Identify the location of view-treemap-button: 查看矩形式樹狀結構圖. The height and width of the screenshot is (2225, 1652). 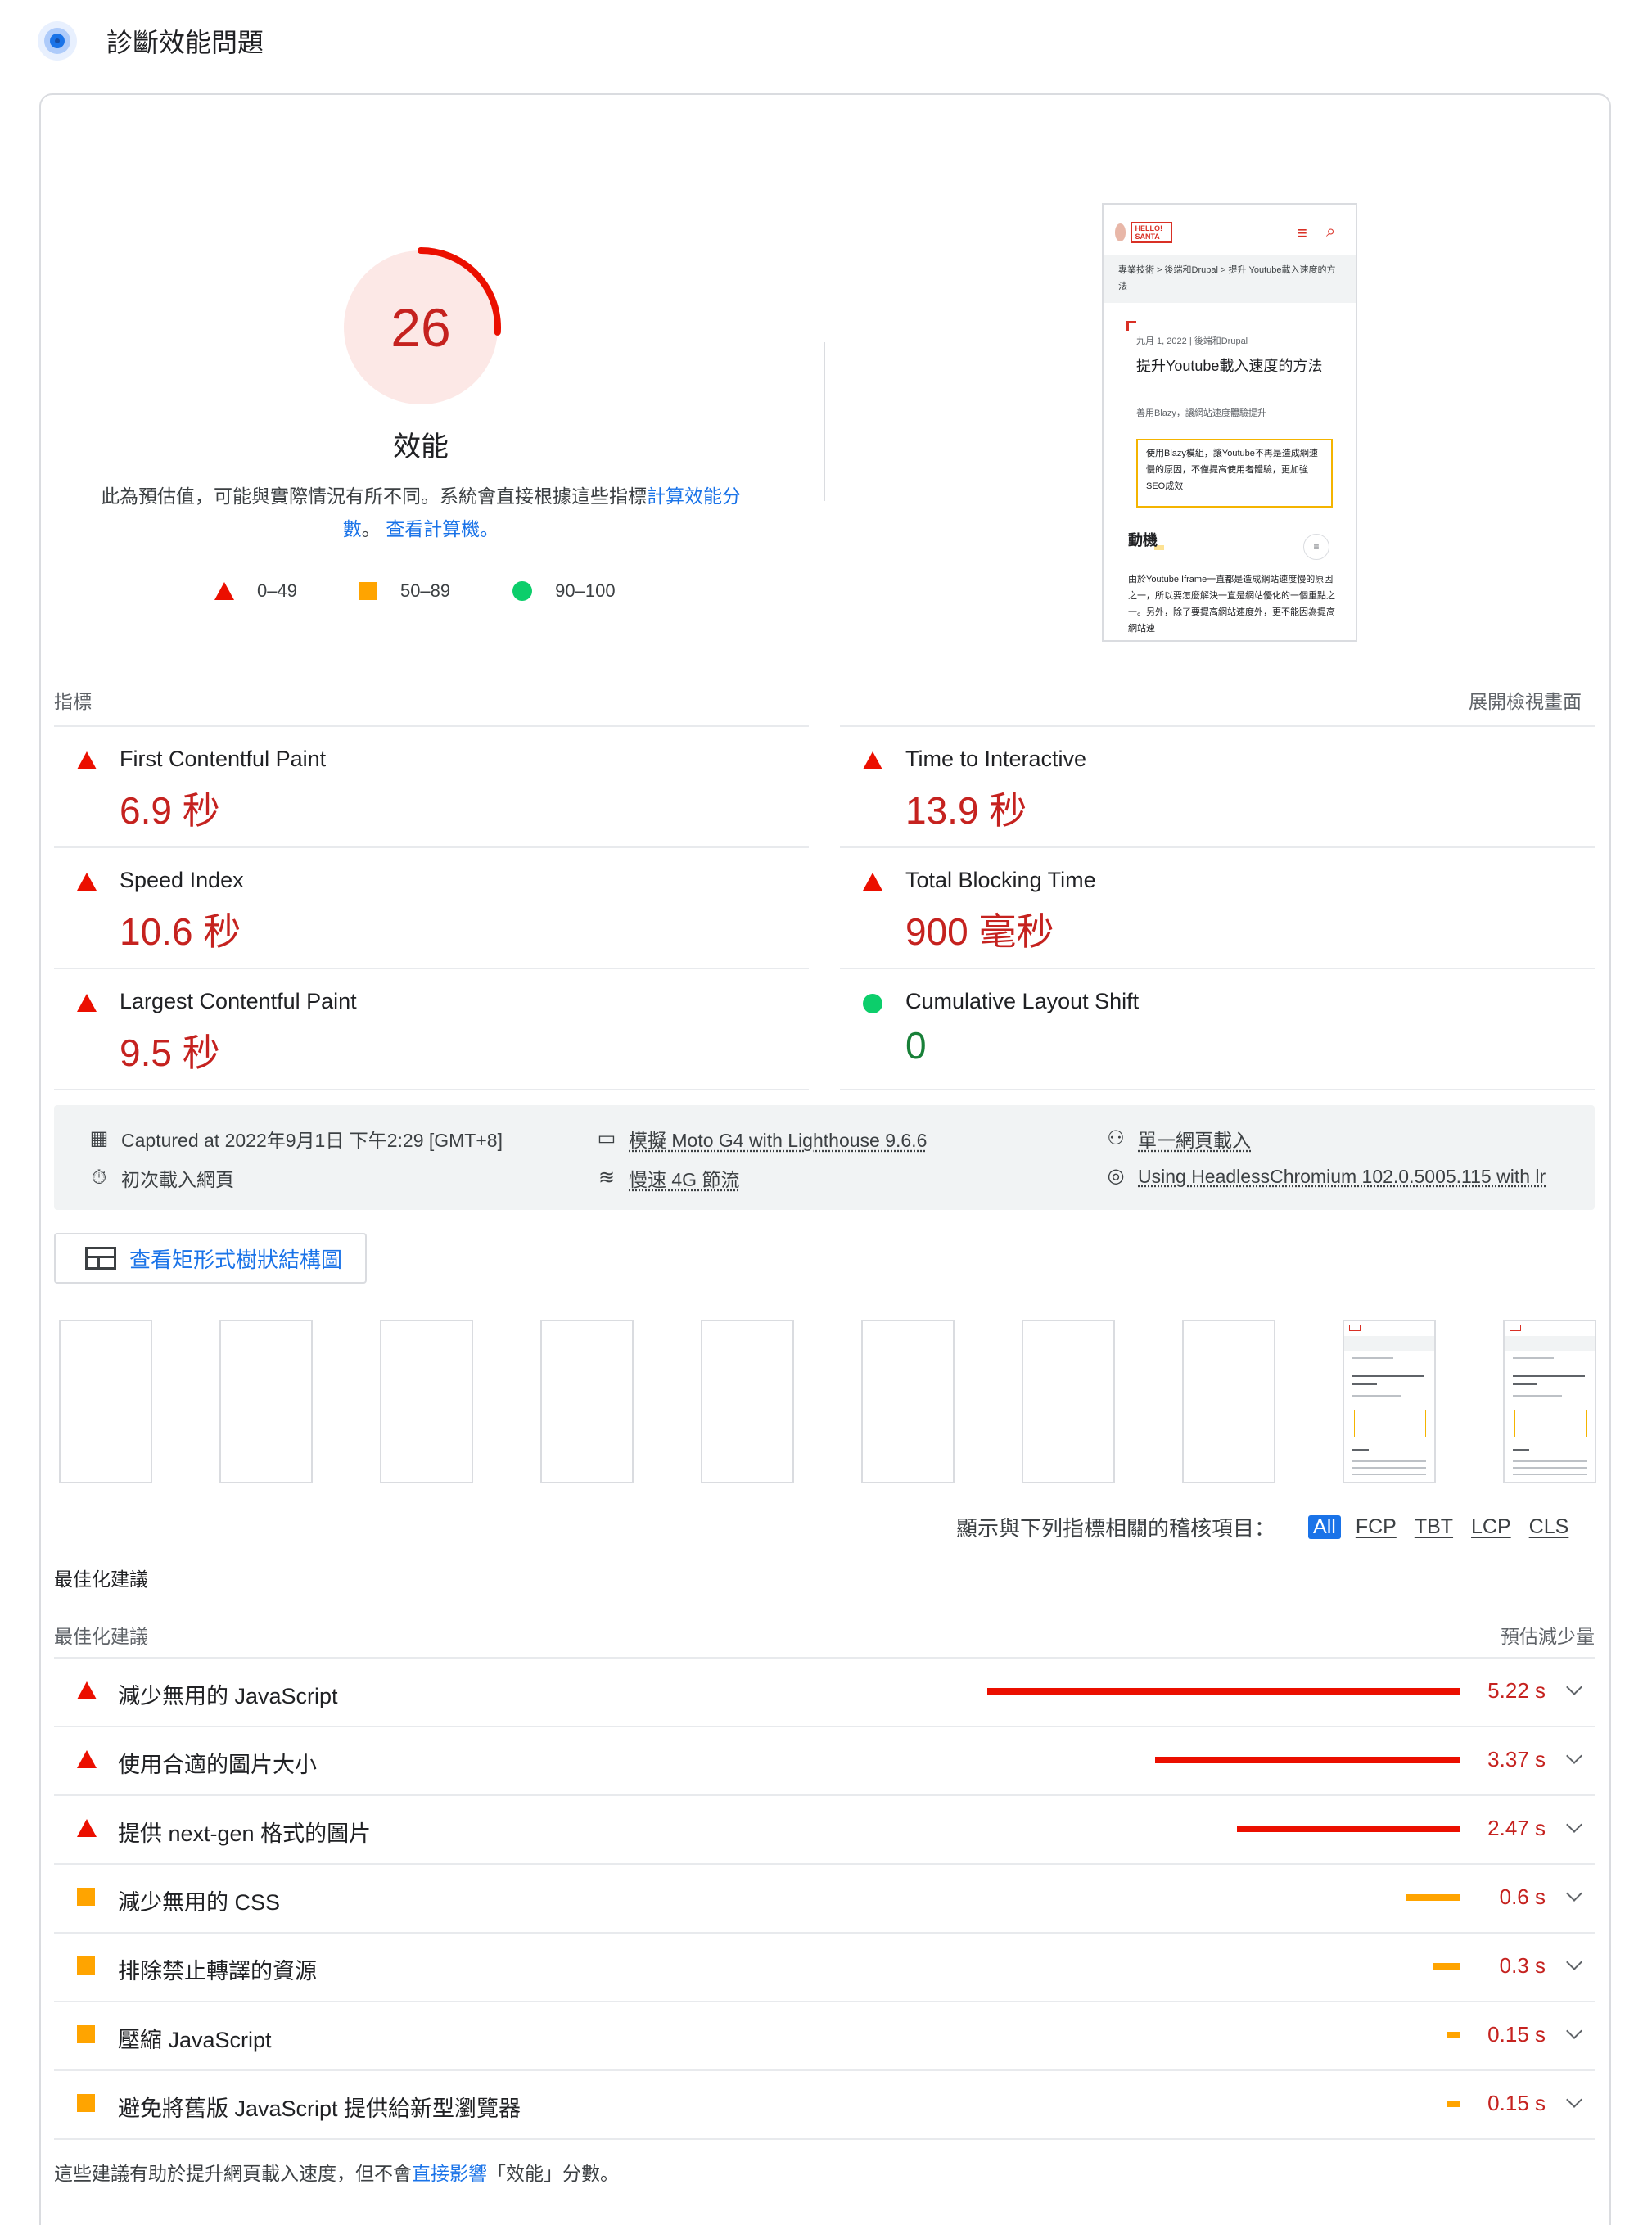
(210, 1258).